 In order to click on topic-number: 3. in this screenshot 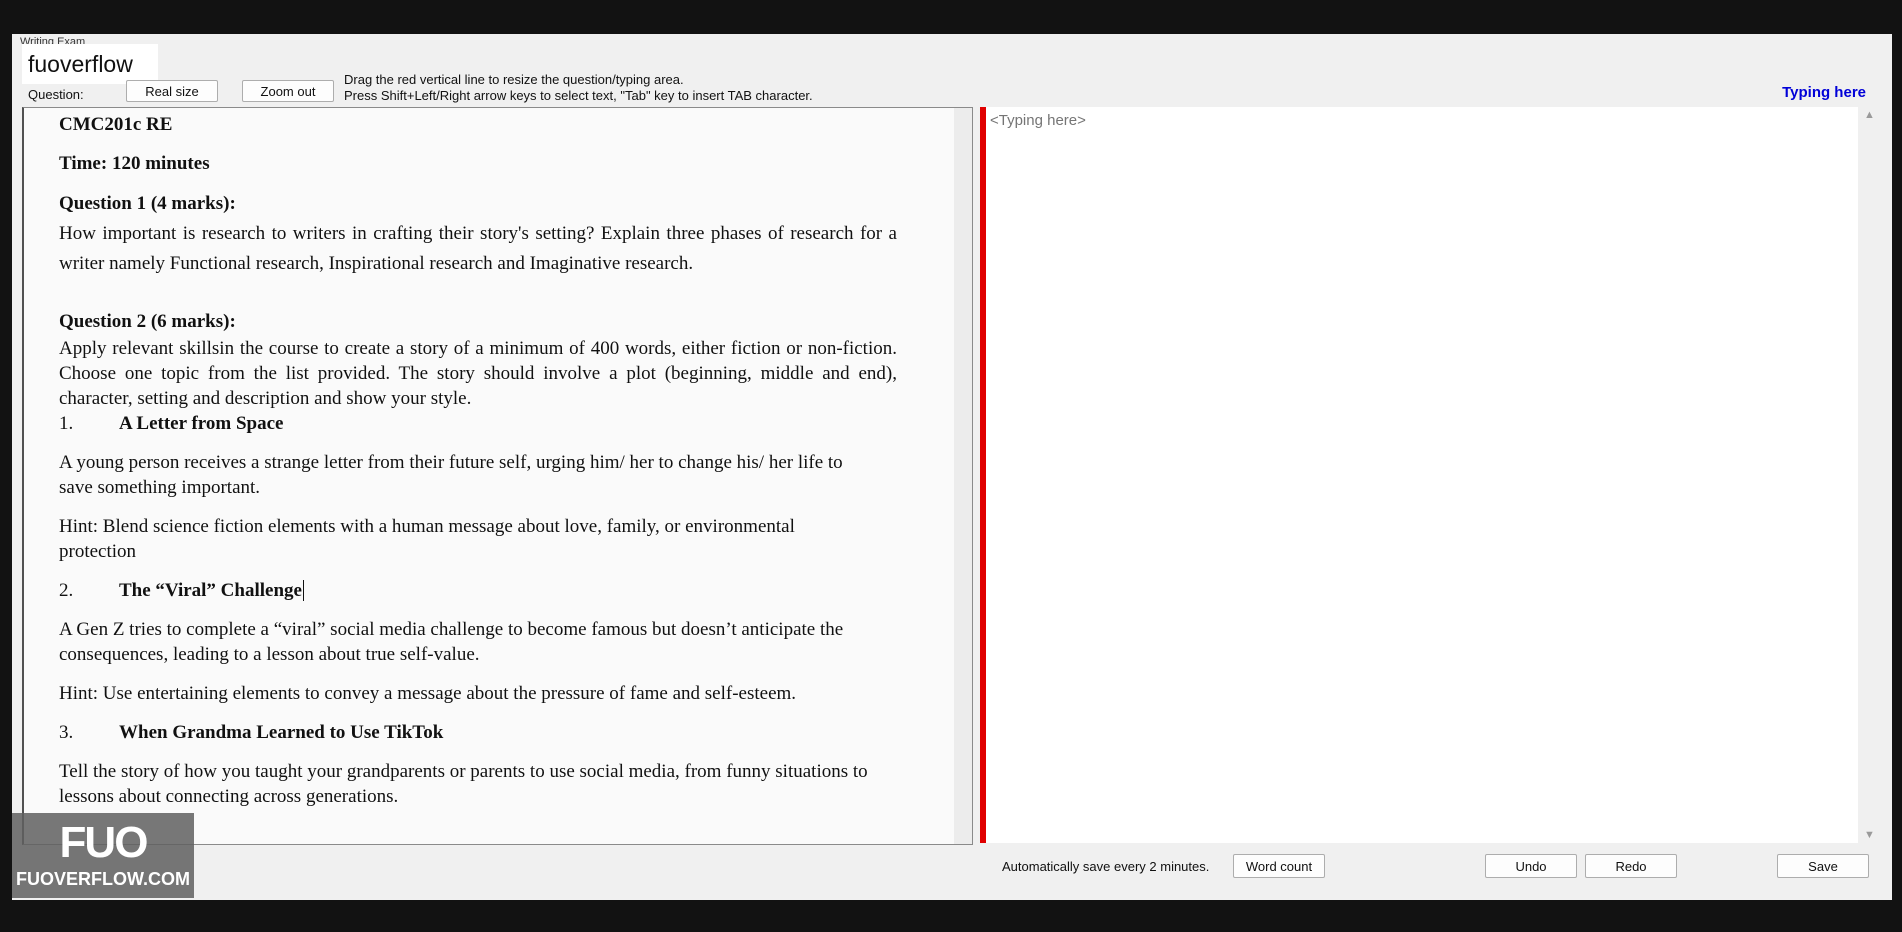, I will do `click(66, 732)`.